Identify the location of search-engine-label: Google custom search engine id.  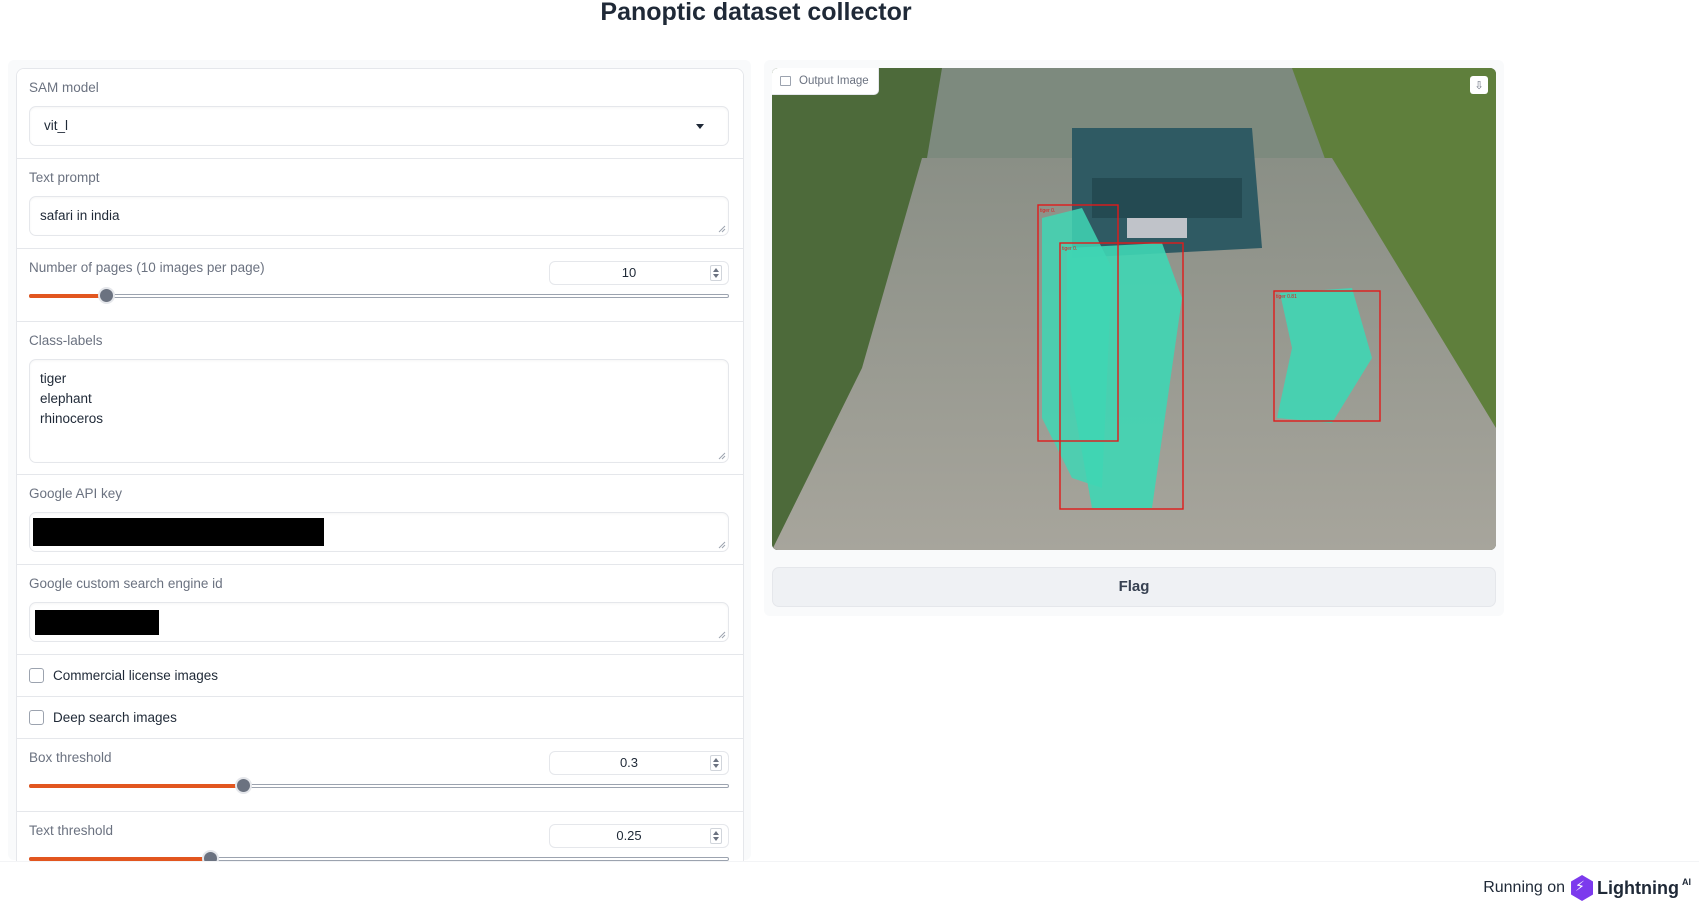
(126, 583).